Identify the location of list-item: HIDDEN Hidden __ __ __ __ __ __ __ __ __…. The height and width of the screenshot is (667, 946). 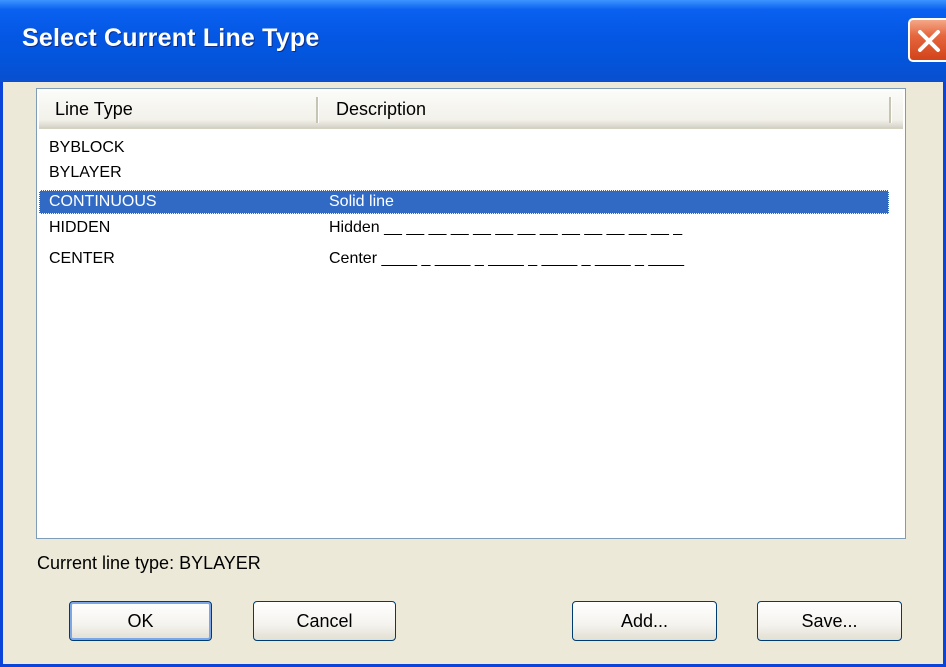
(464, 228).